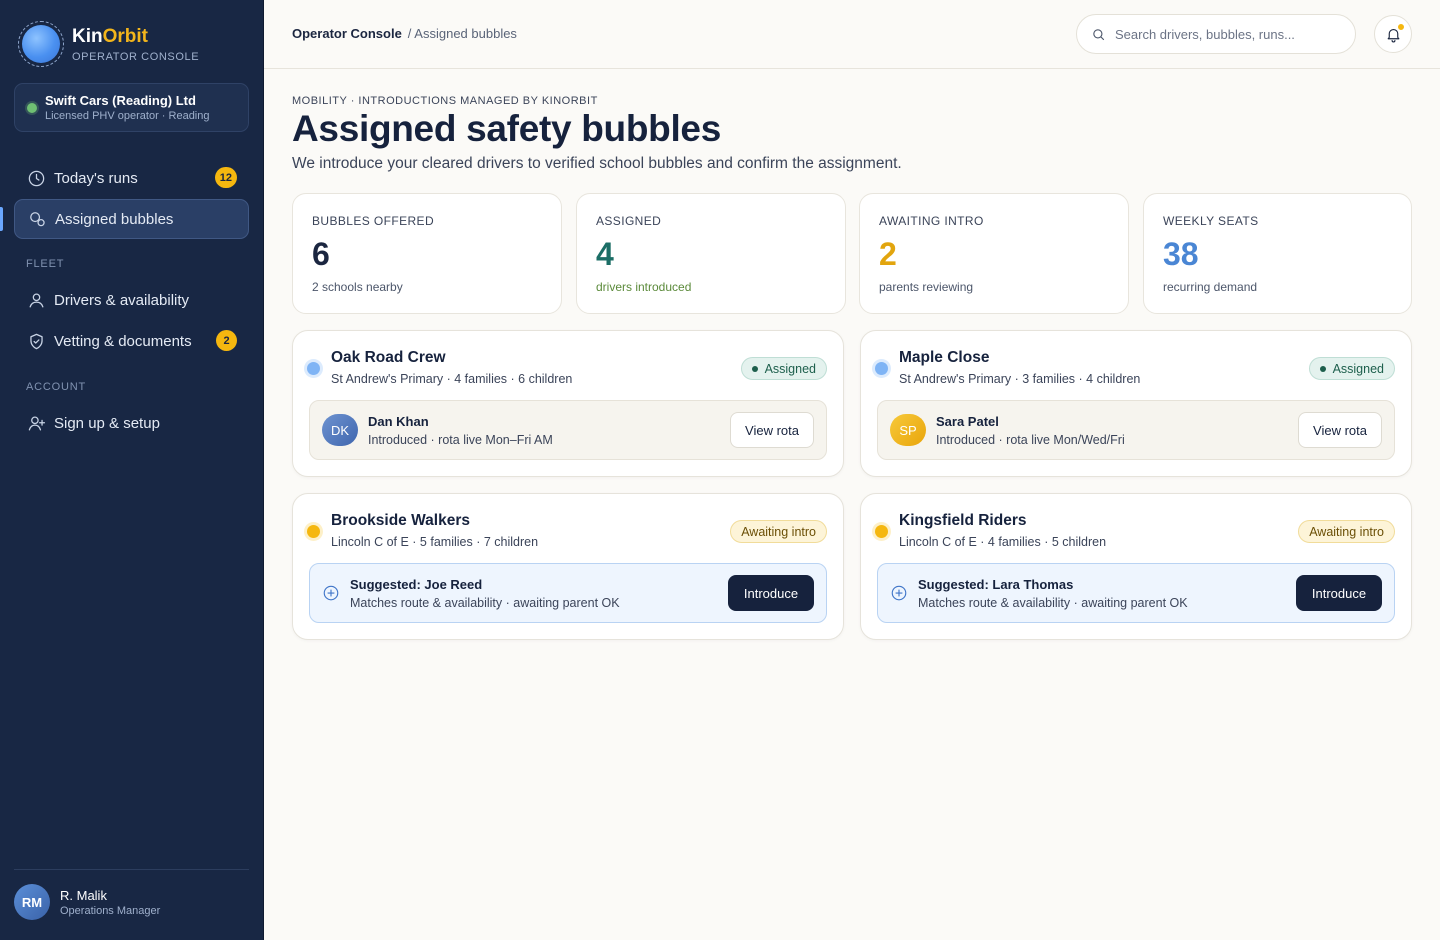  I want to click on sidebar-divider, so click(131, 869).